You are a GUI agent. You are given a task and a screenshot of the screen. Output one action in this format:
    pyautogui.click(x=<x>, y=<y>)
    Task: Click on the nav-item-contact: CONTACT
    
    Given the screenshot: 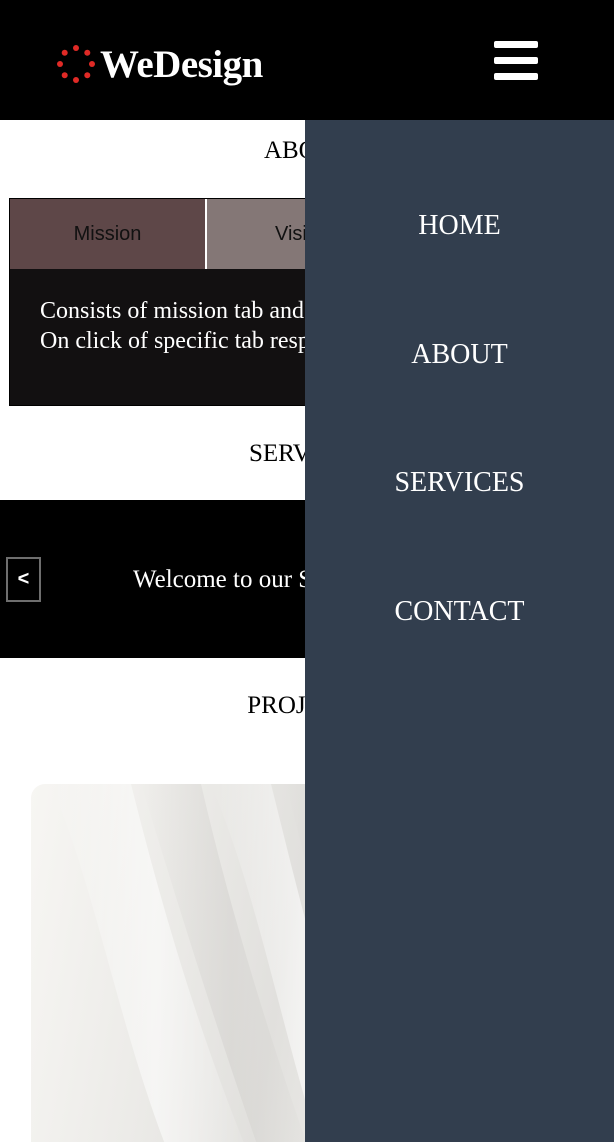 What is the action you would take?
    pyautogui.click(x=459, y=612)
    